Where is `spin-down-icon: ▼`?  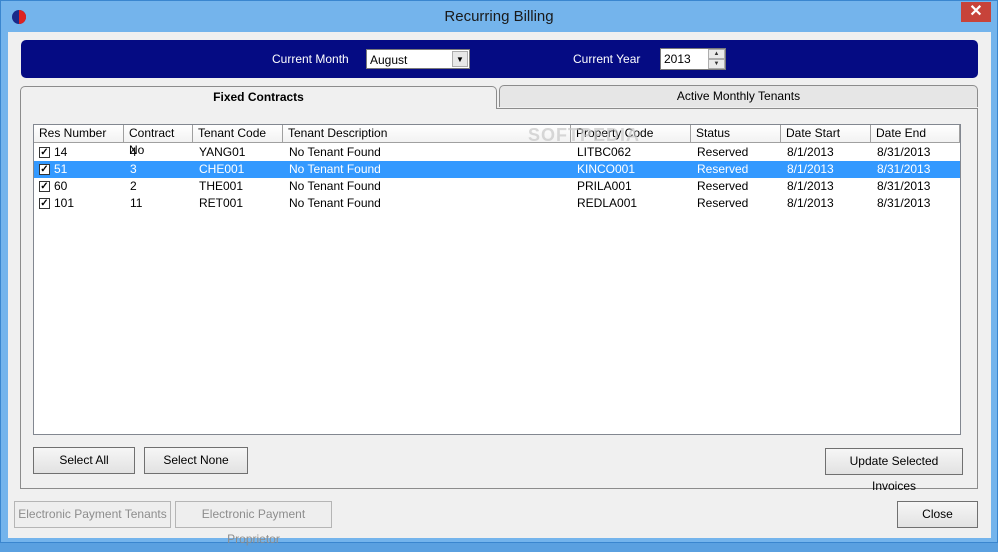 spin-down-icon: ▼ is located at coordinates (716, 64).